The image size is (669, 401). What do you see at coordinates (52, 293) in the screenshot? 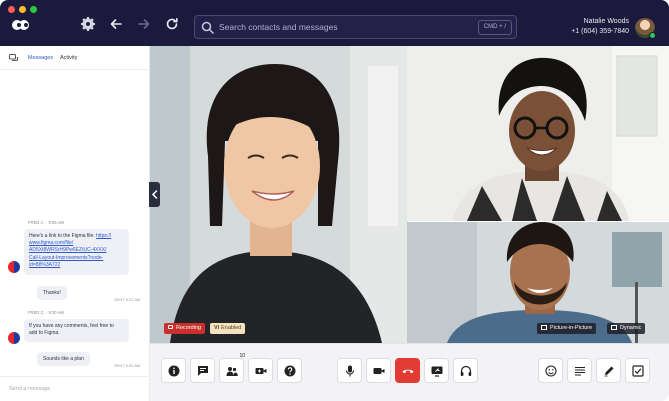
I see `sent-message-bubble: Thanks!` at bounding box center [52, 293].